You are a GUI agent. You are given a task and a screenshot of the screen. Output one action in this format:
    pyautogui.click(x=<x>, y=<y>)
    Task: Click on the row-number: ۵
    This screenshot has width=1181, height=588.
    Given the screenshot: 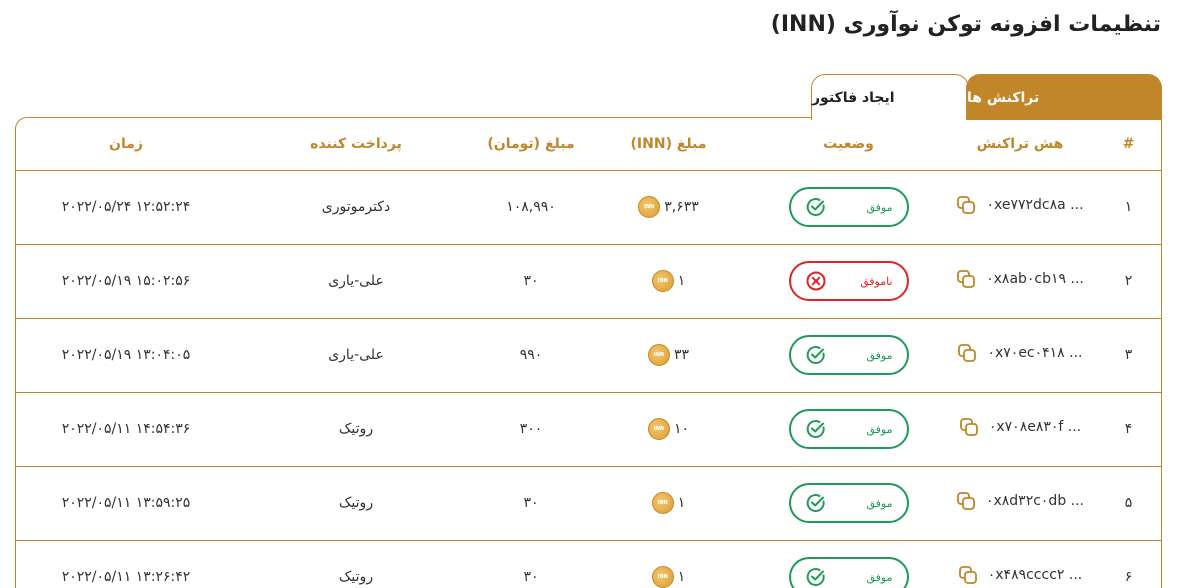 What is the action you would take?
    pyautogui.click(x=1128, y=503)
    